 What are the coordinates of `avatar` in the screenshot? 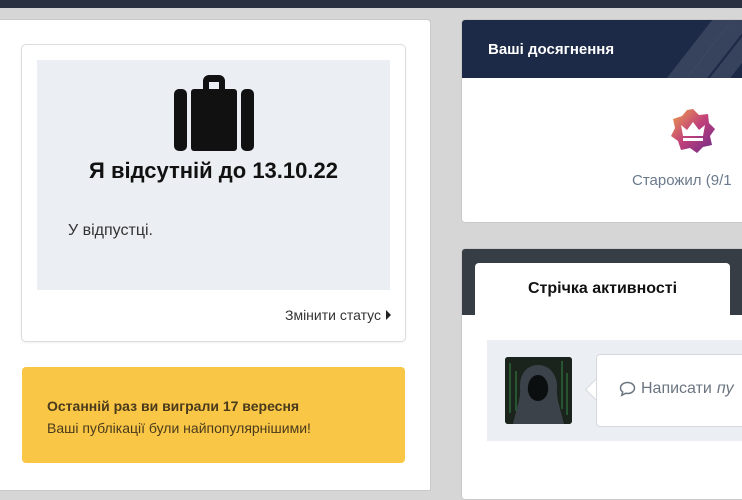 It's located at (538, 390).